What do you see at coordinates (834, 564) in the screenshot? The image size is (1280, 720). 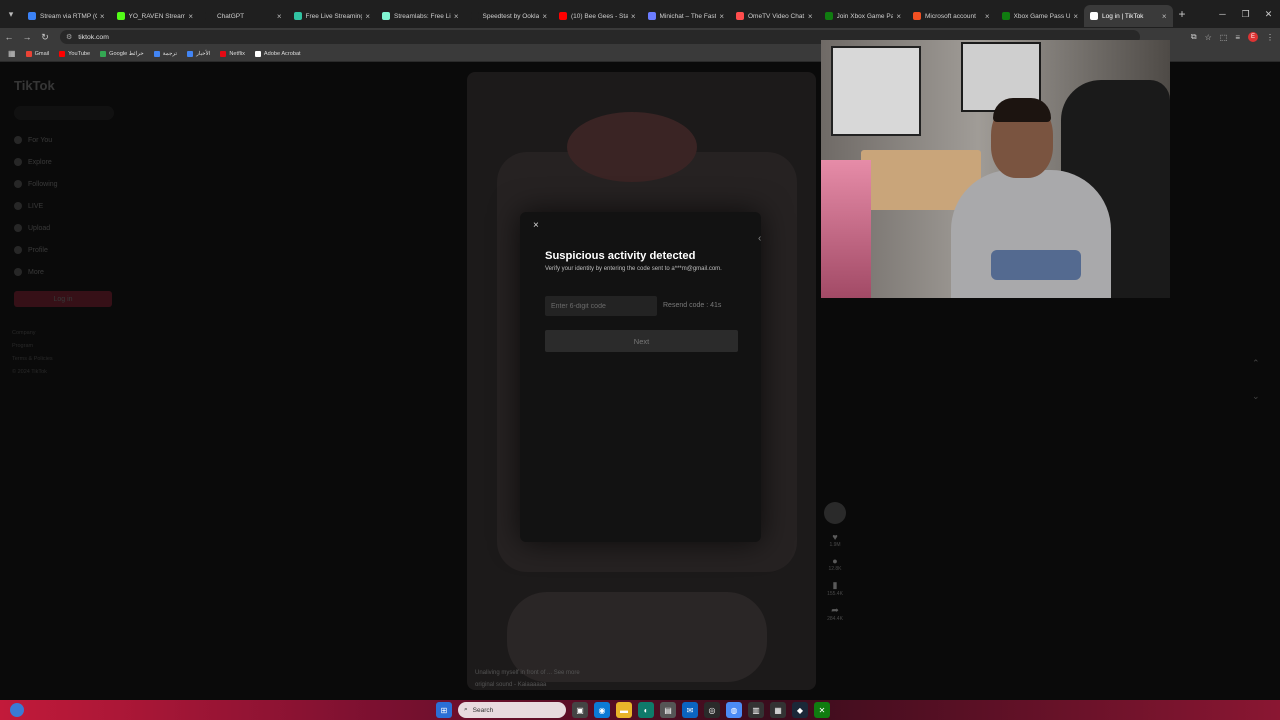 I see `comment-button: ● 12.8K` at bounding box center [834, 564].